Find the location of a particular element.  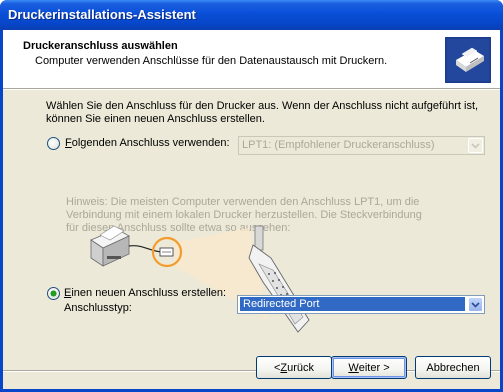

cancel-button: Abbrechen is located at coordinates (453, 367).